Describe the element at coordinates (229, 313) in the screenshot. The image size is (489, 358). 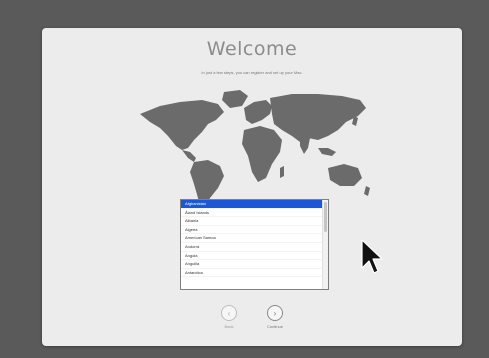
I see `chevron-left-icon: ‹` at that location.